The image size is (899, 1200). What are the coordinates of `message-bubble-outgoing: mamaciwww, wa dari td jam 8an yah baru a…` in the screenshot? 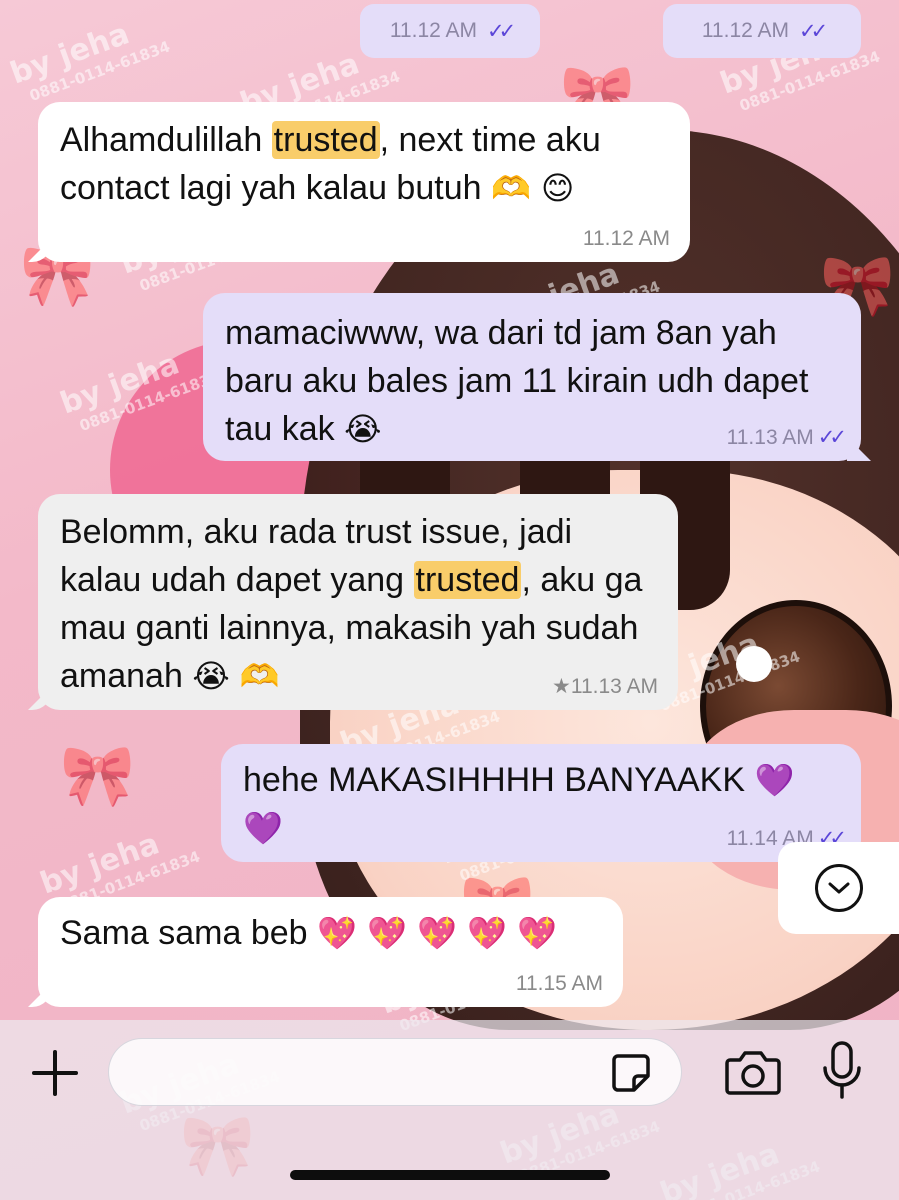 It's located at (532, 377).